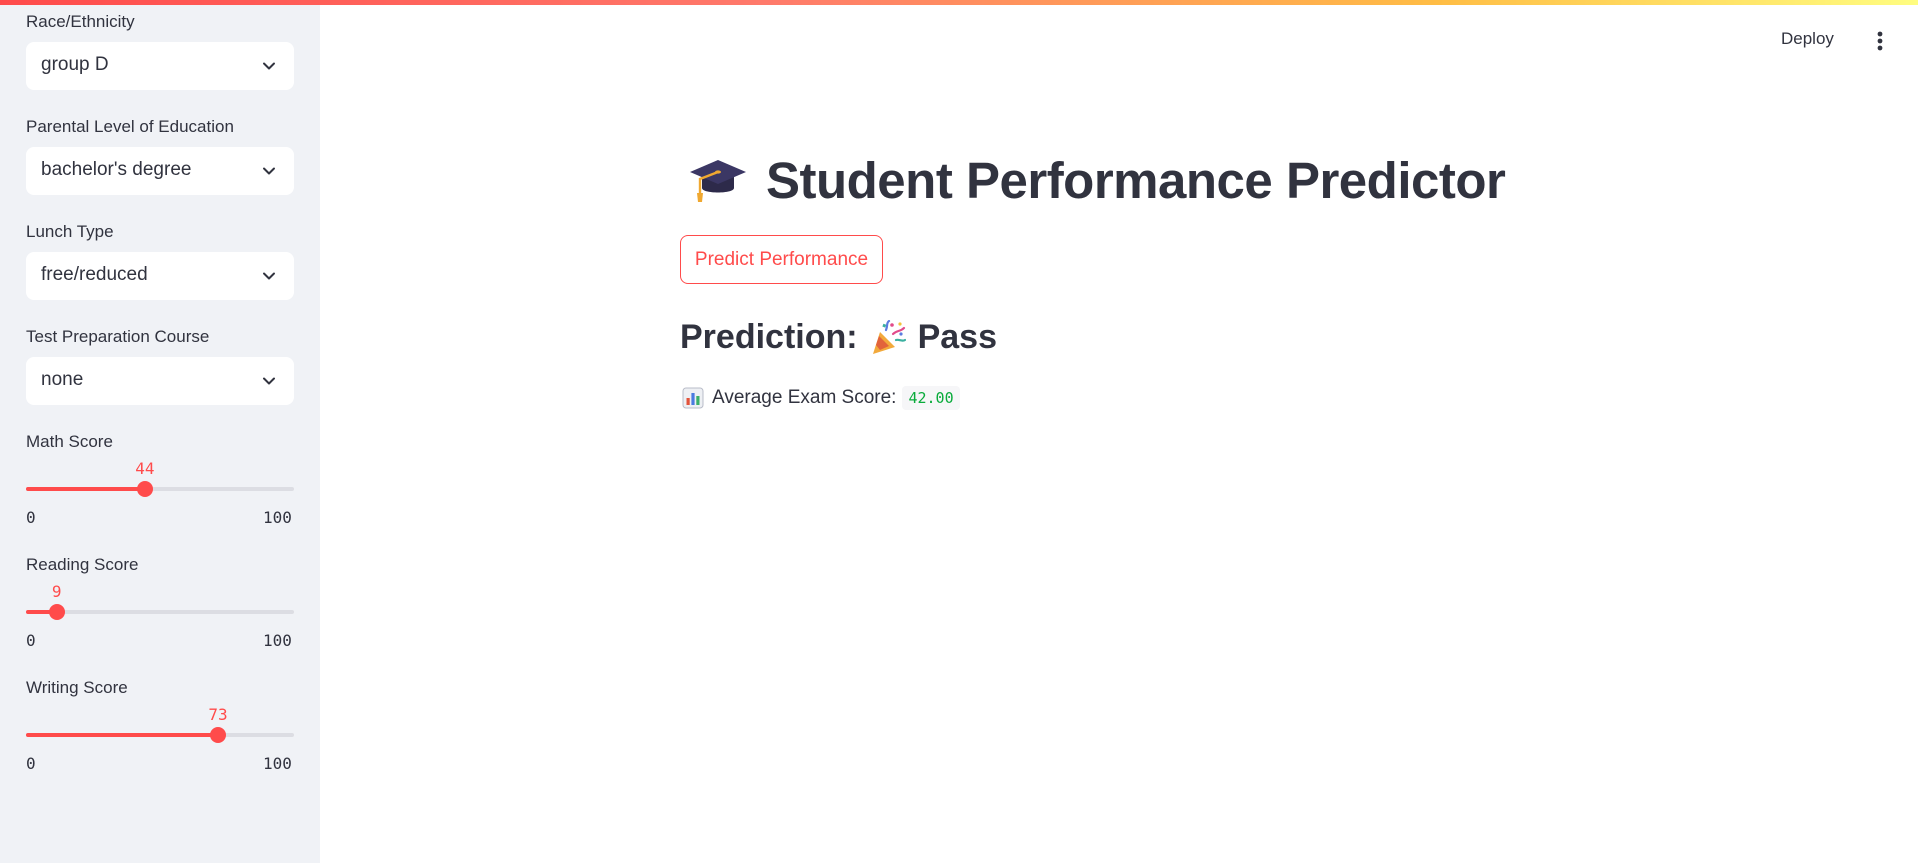  Describe the element at coordinates (145, 468) in the screenshot. I see `math-score-value: 44` at that location.